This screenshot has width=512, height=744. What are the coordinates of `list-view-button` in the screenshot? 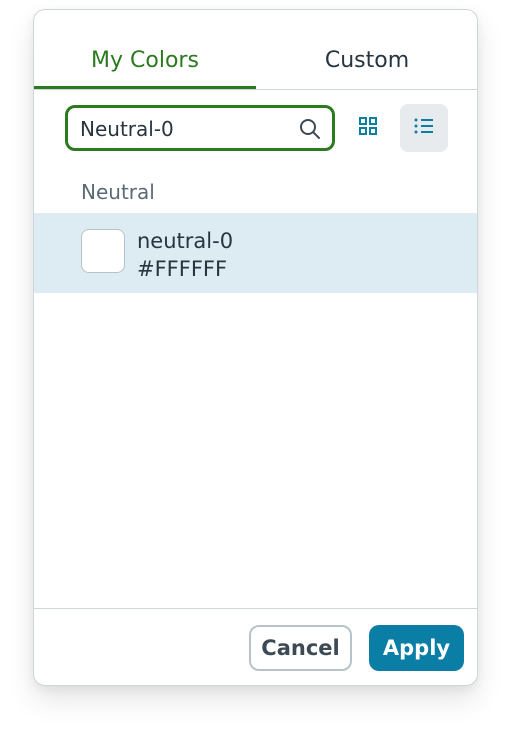 It's located at (424, 128).